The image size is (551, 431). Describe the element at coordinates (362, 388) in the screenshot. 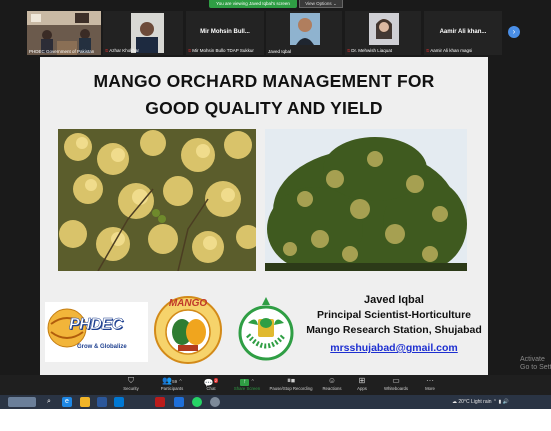

I see `apps-label: Apps` at that location.